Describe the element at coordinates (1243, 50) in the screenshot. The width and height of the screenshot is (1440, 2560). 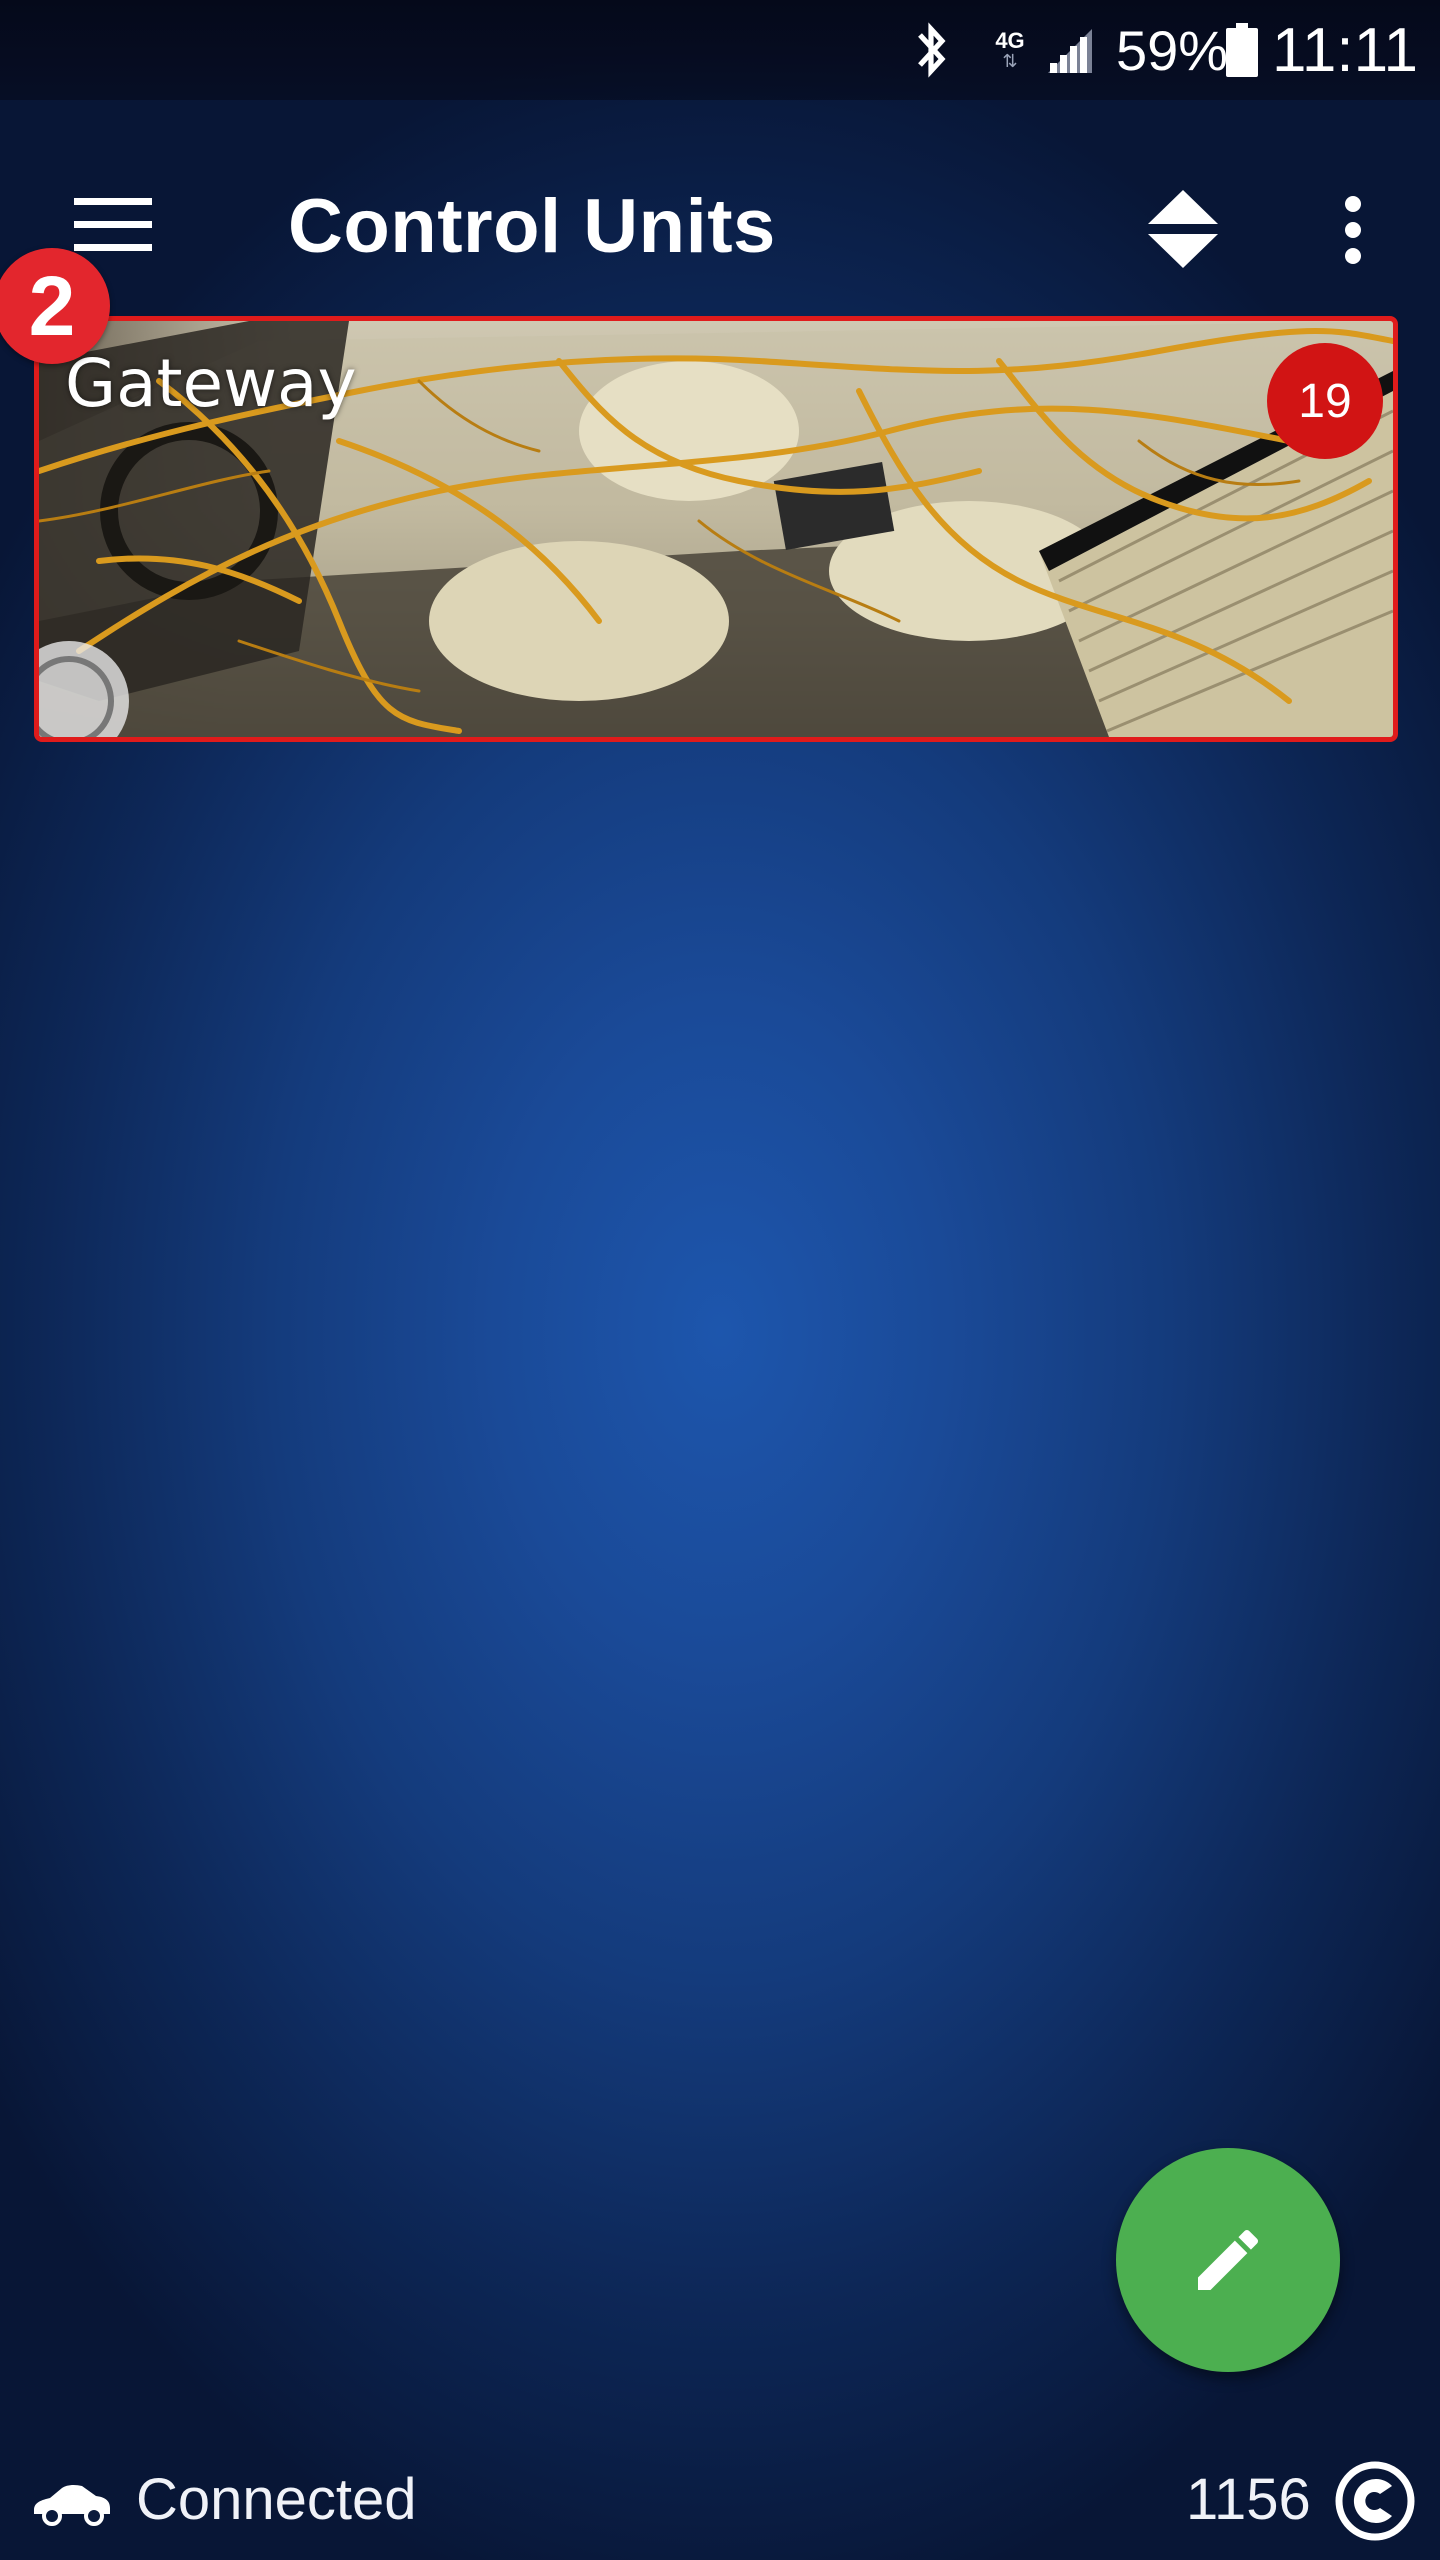
I see `battery-icon` at that location.